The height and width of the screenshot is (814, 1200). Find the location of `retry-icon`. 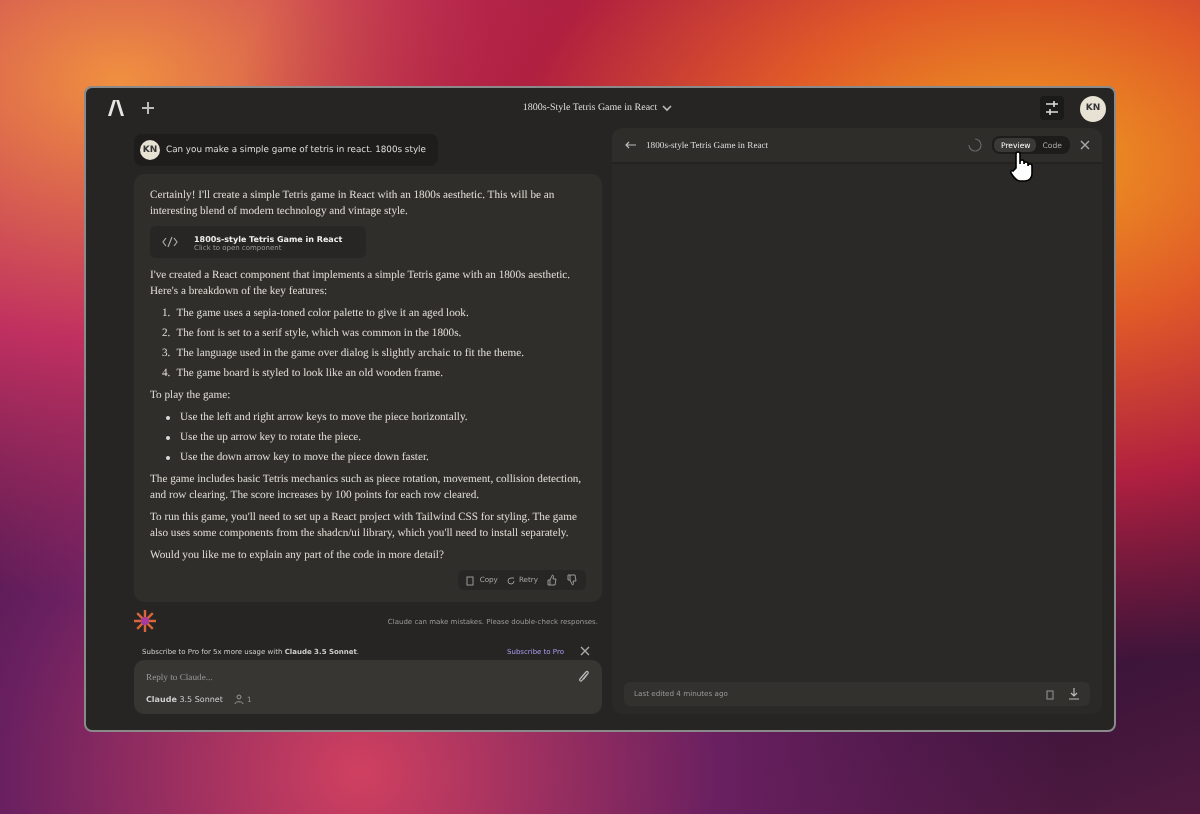

retry-icon is located at coordinates (510, 580).